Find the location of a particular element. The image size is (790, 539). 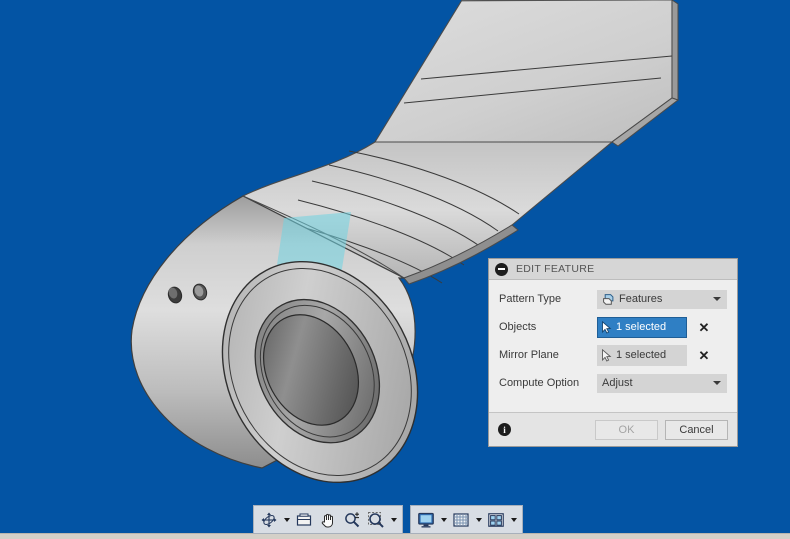

mirror-plane-clear-icon: ✕ is located at coordinates (704, 355).